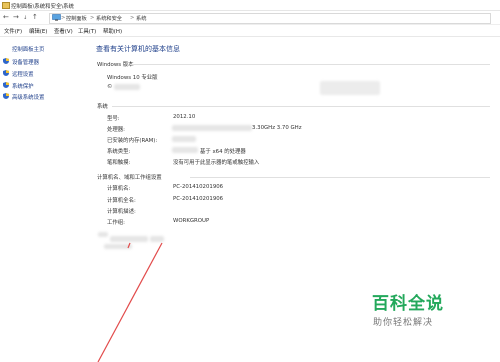 The width and height of the screenshot is (500, 362). I want to click on watermark-slogan: 助你轻松解决, so click(403, 323).